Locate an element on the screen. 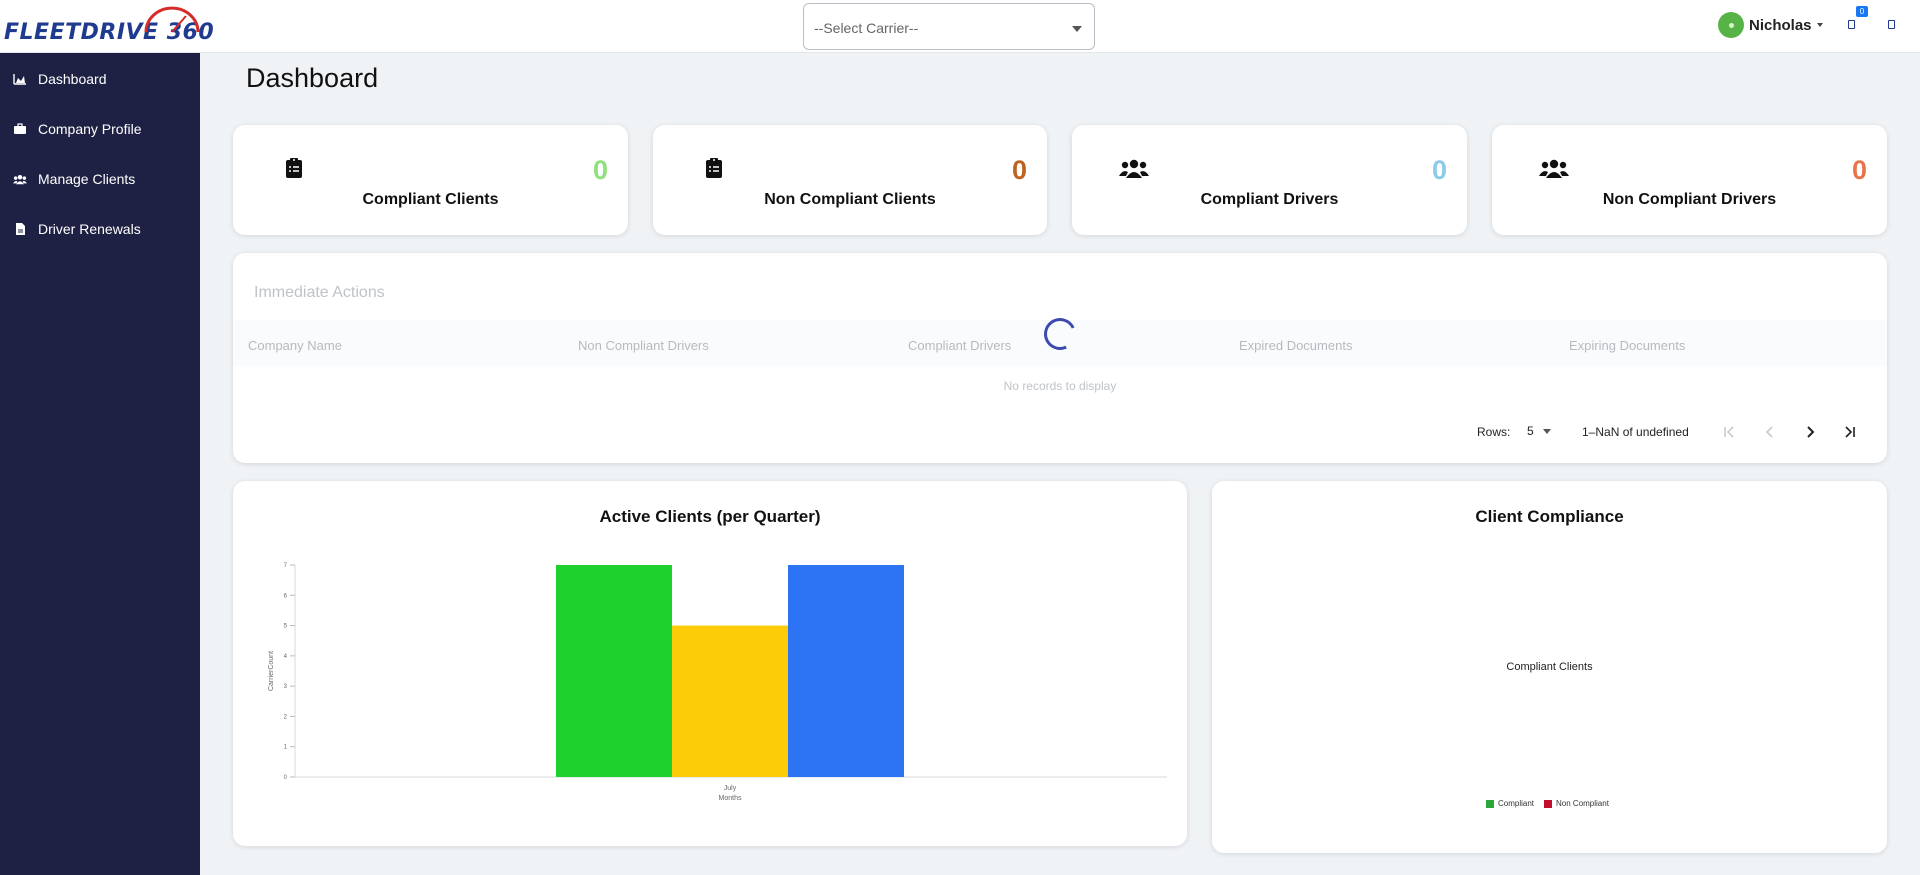 The width and height of the screenshot is (1920, 875). stat-card-compliant-drivers: 0 Compliant Drivers is located at coordinates (1269, 180).